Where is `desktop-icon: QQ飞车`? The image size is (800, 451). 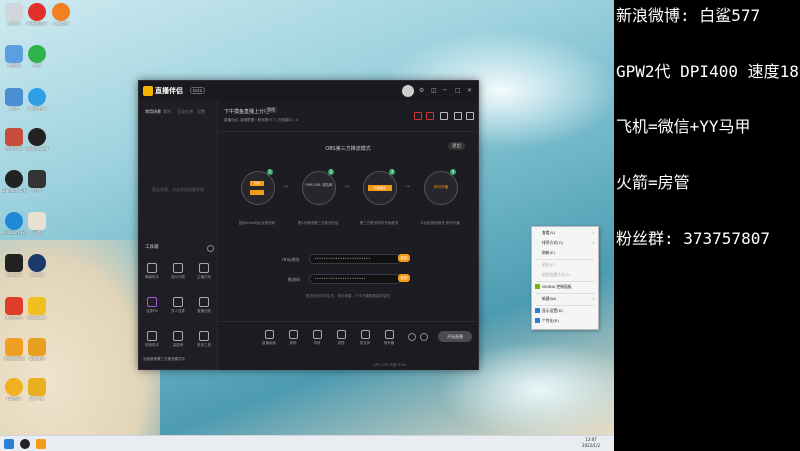 desktop-icon: QQ飞车 is located at coordinates (37, 389).